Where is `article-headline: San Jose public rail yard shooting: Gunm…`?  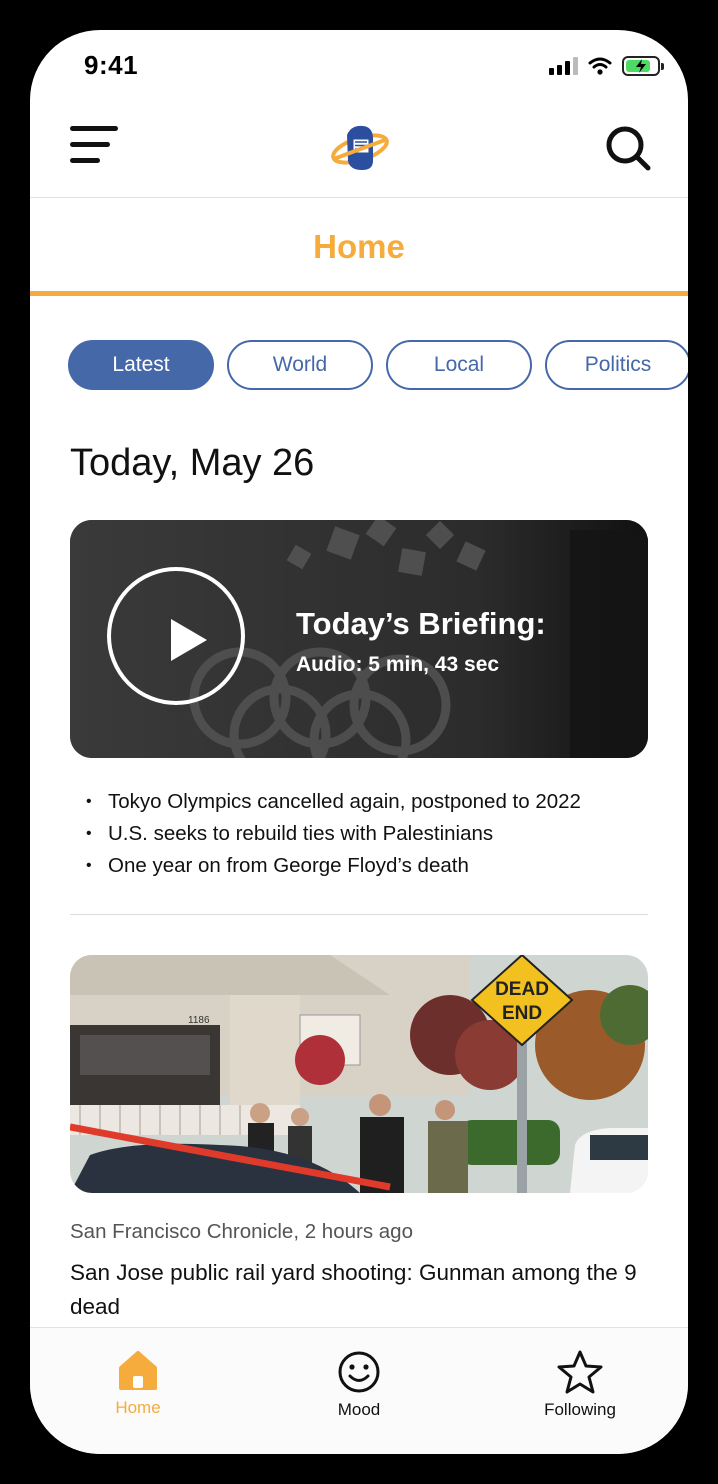
article-headline: San Jose public rail yard shooting: Gunm… is located at coordinates (360, 1290).